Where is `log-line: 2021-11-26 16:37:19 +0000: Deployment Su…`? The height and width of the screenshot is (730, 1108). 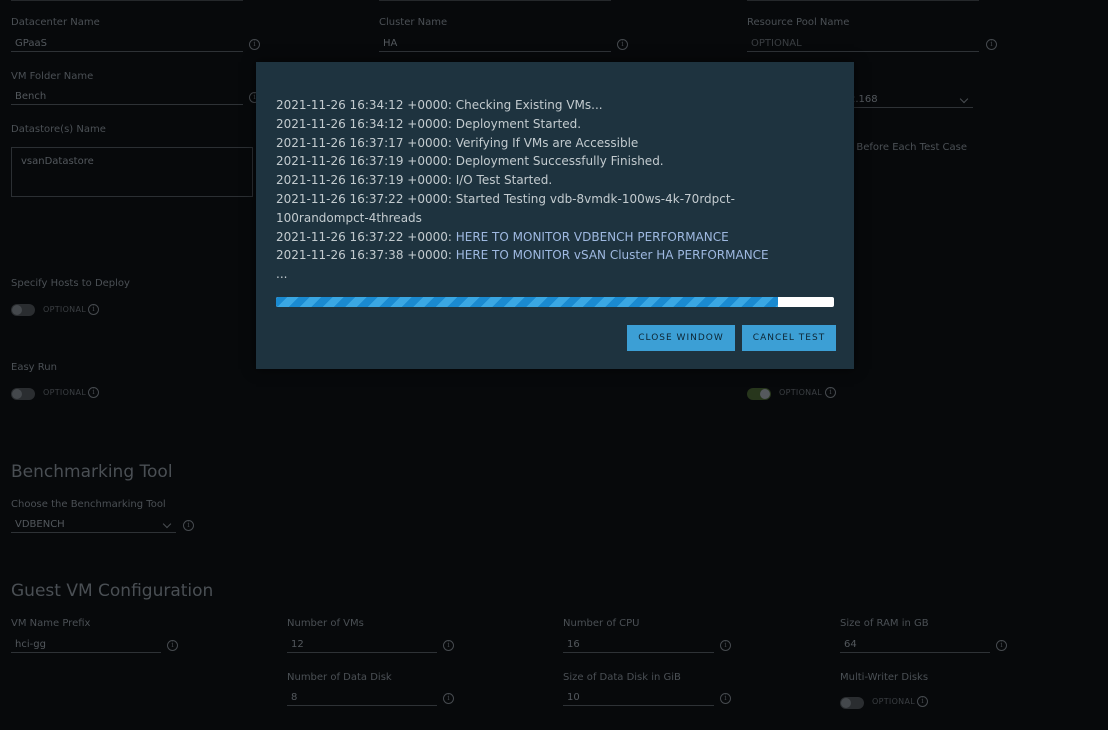
log-line: 2021-11-26 16:37:19 +0000: Deployment Su… is located at coordinates (536, 161).